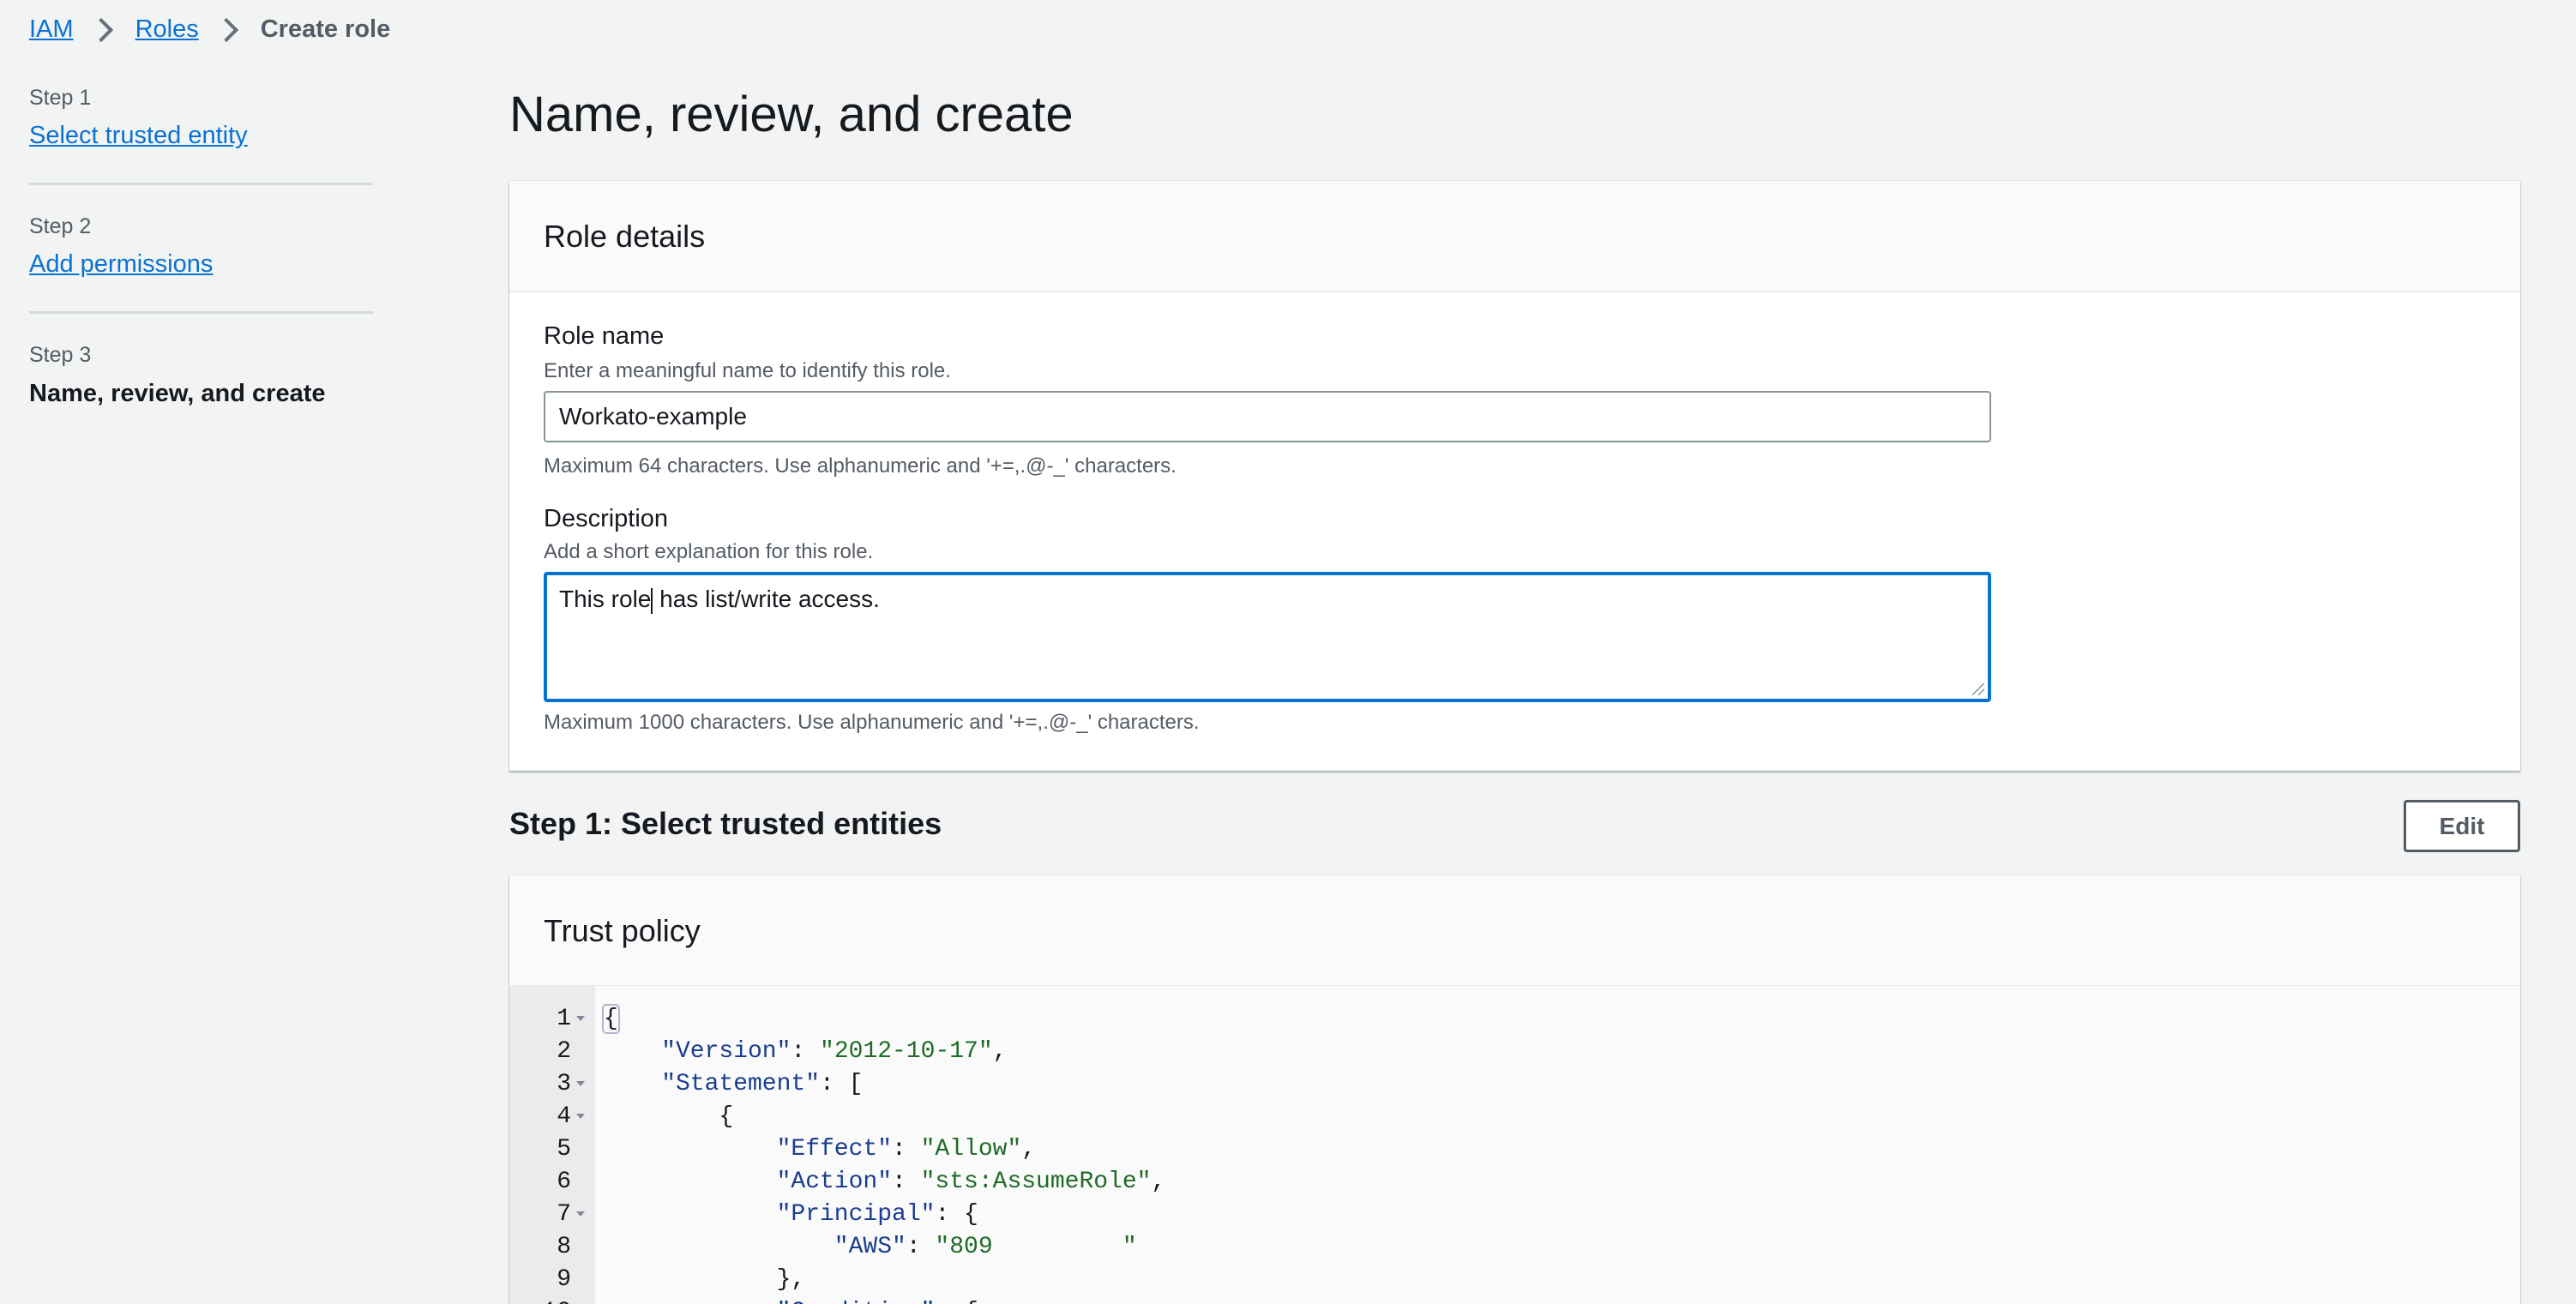  I want to click on line-number: 6, so click(564, 1182).